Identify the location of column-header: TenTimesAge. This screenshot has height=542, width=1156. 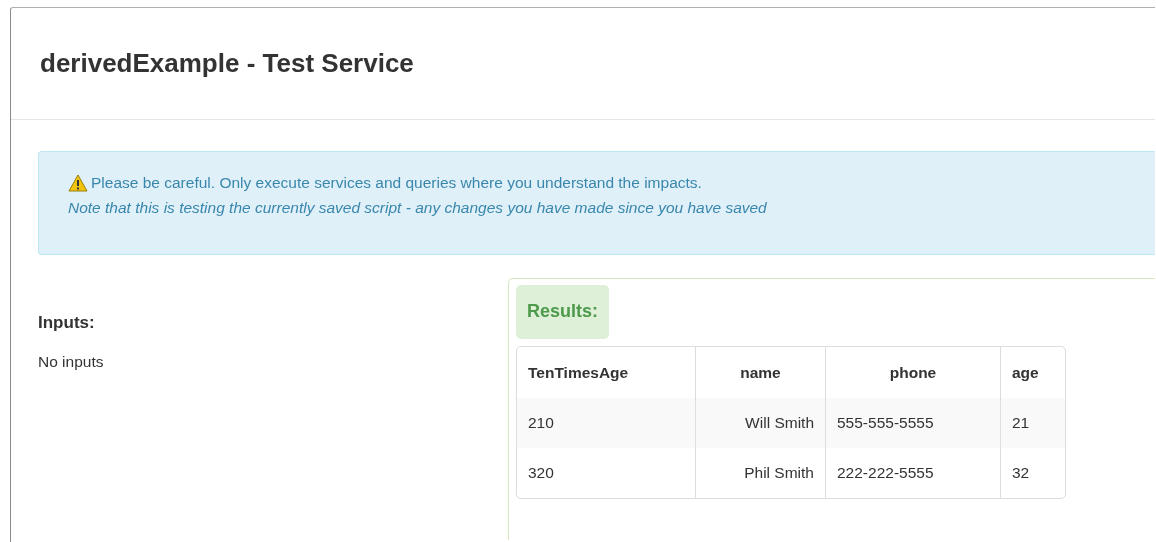
(578, 372).